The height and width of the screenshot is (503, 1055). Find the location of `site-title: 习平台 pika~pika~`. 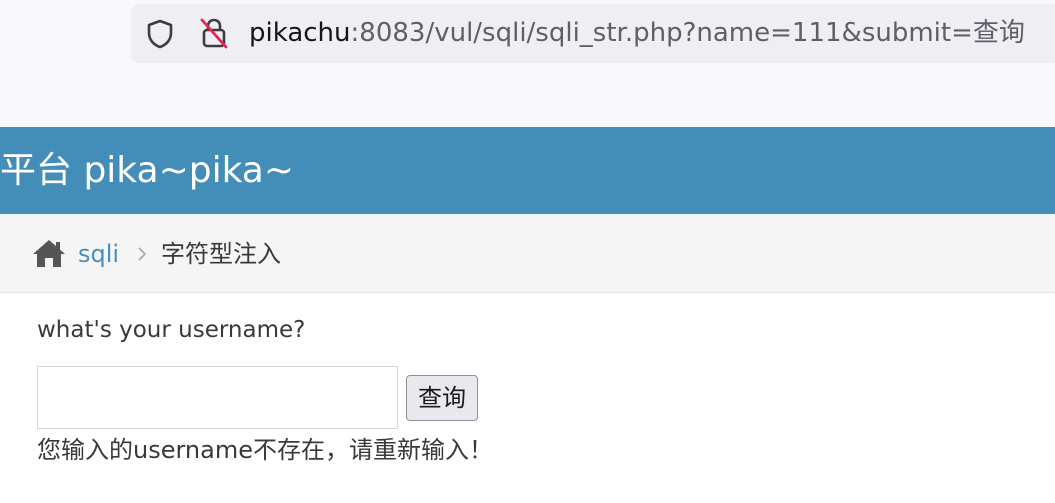

site-title: 习平台 pika~pika~ is located at coordinates (147, 170).